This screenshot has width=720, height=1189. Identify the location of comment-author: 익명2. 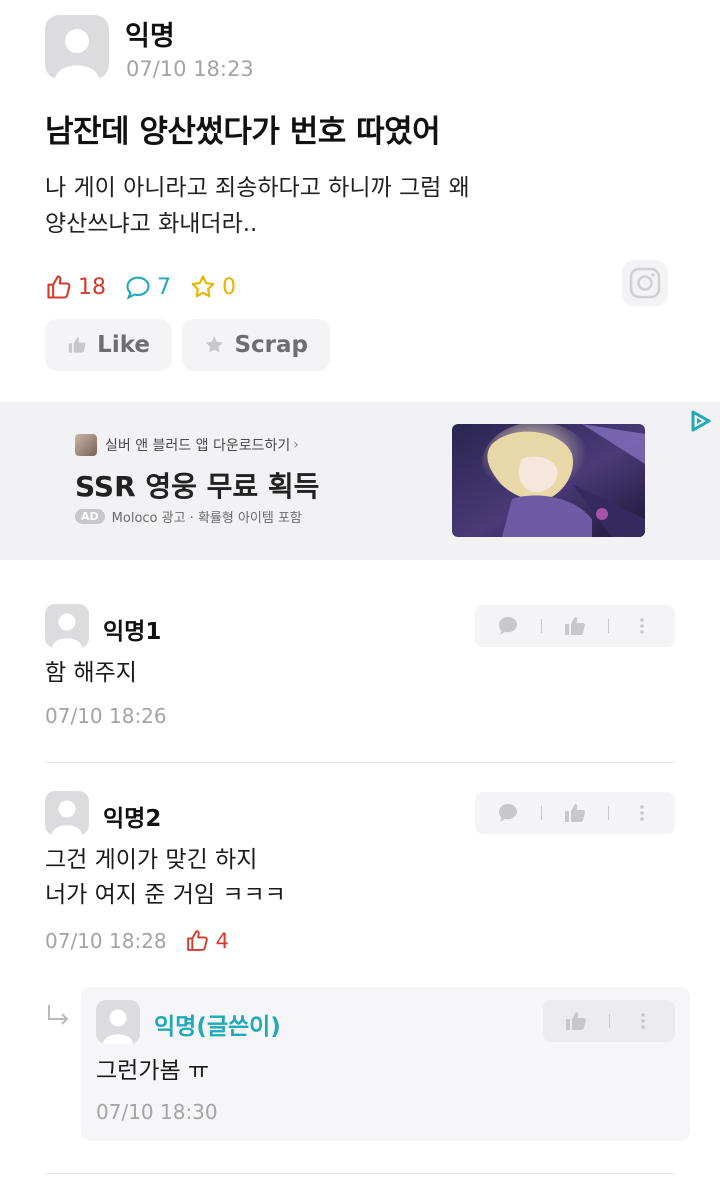
(132, 819).